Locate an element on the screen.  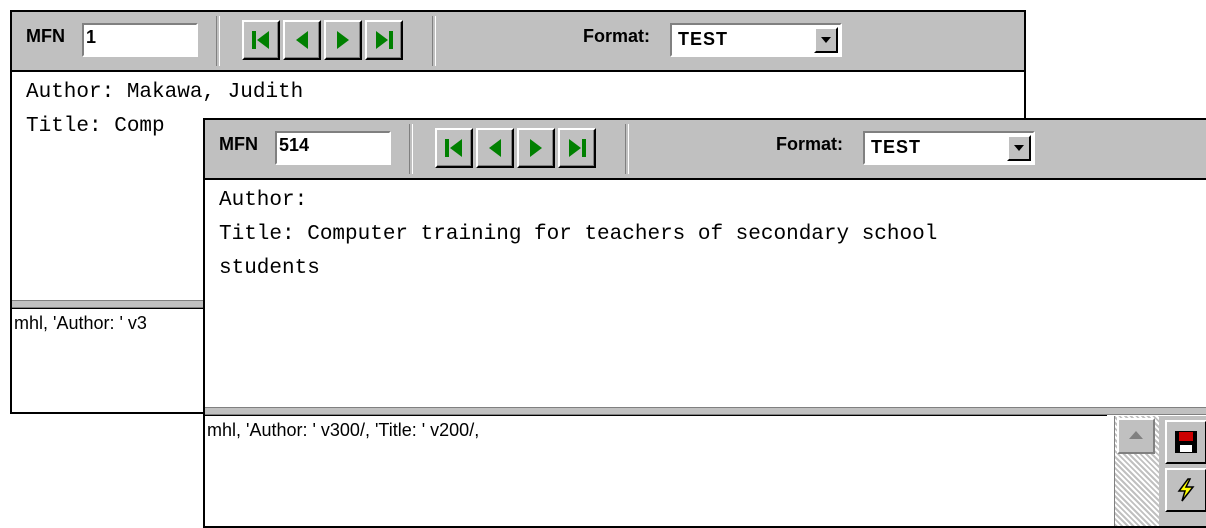
lightning-bolt-icon is located at coordinates (1186, 490).